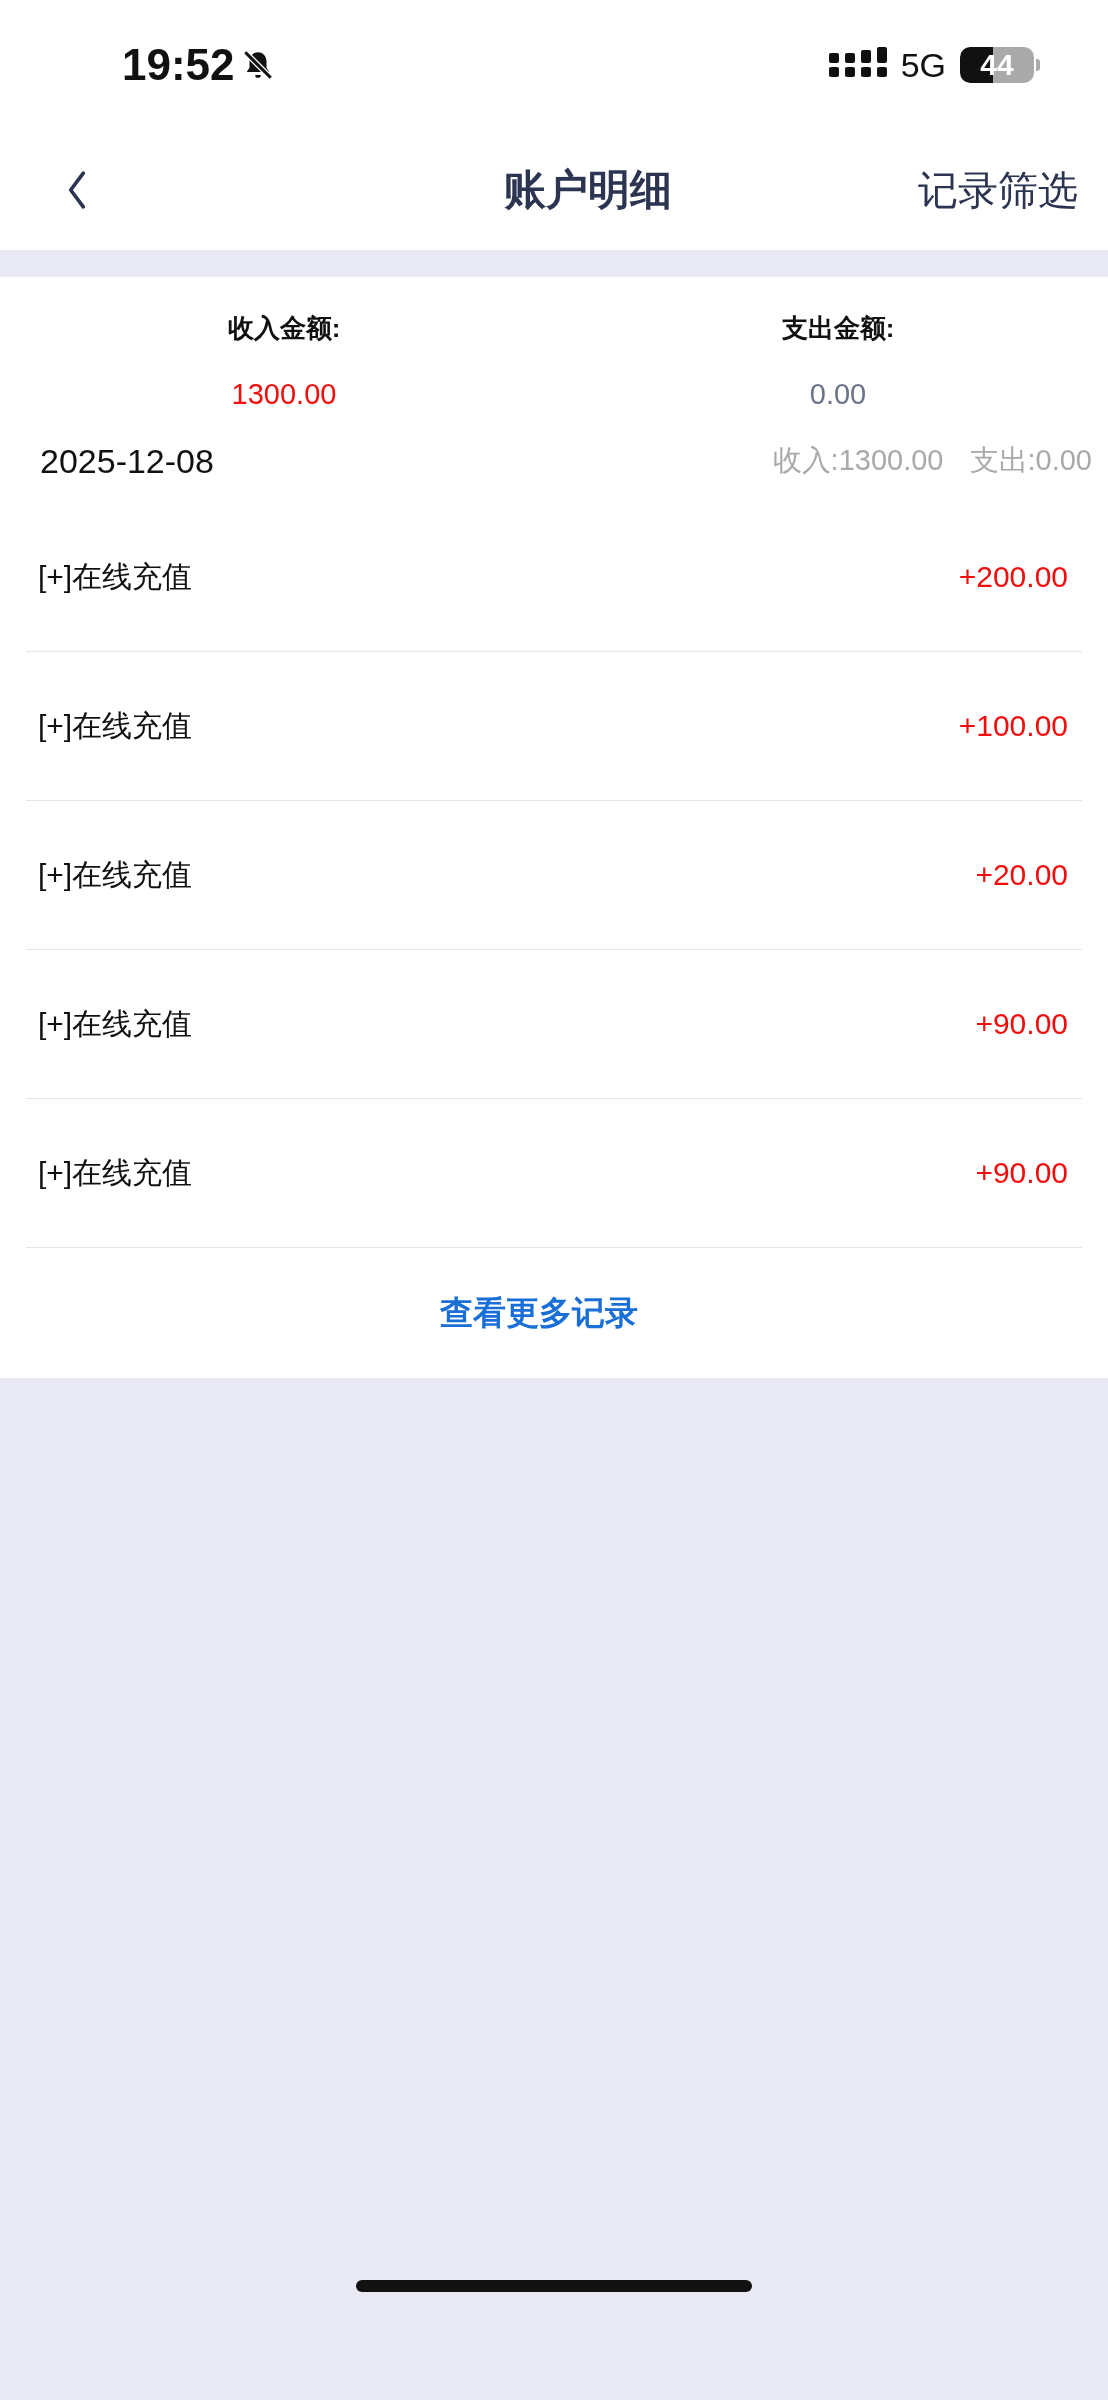  What do you see at coordinates (998, 190) in the screenshot?
I see `filter-link: 记录筛选` at bounding box center [998, 190].